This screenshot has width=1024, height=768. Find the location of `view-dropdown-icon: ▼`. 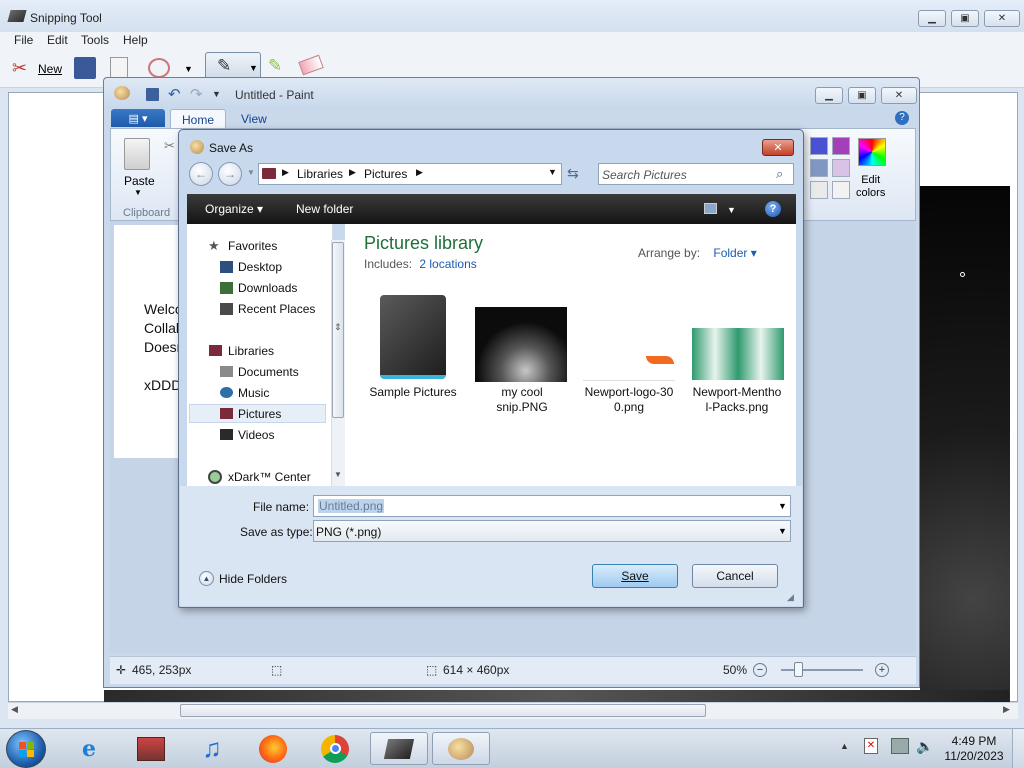

view-dropdown-icon: ▼ is located at coordinates (731, 210).